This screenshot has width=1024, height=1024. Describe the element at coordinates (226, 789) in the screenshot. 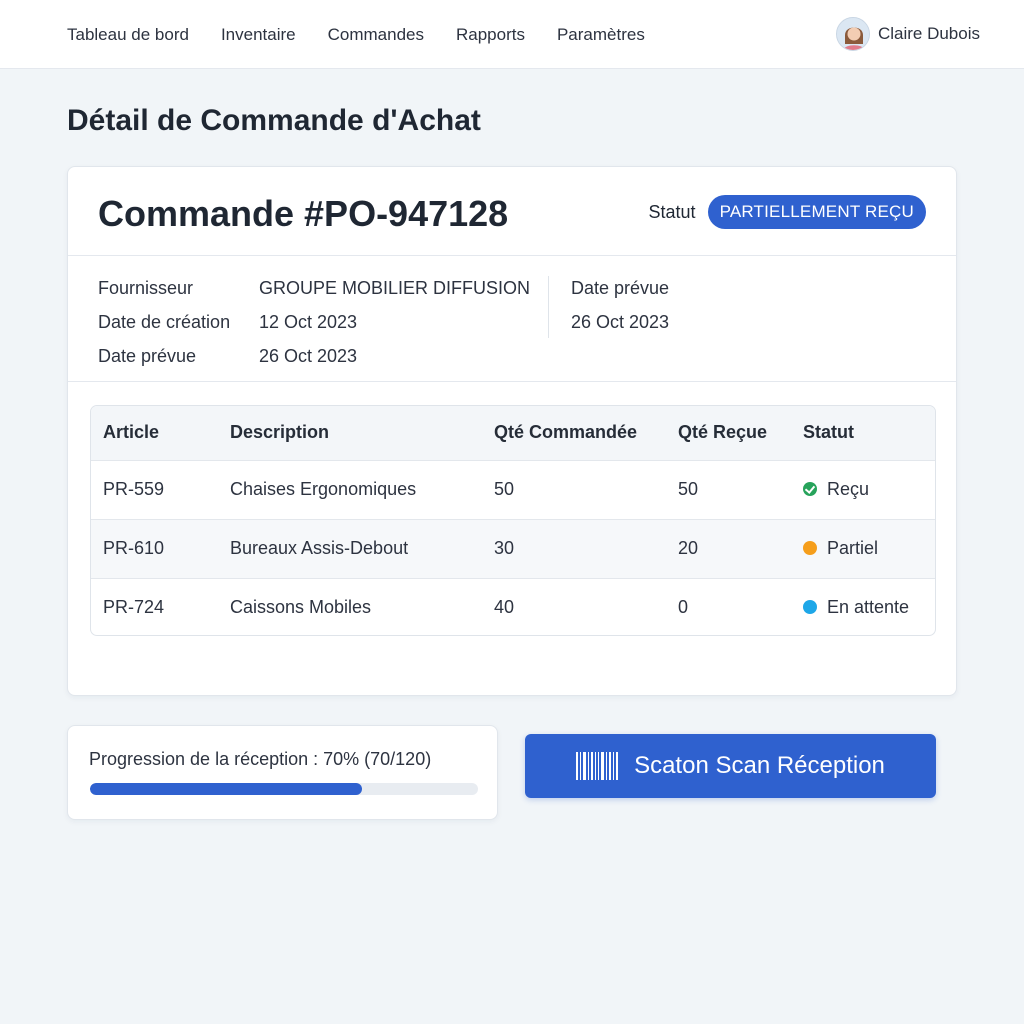

I see `progress-bar-fill` at that location.